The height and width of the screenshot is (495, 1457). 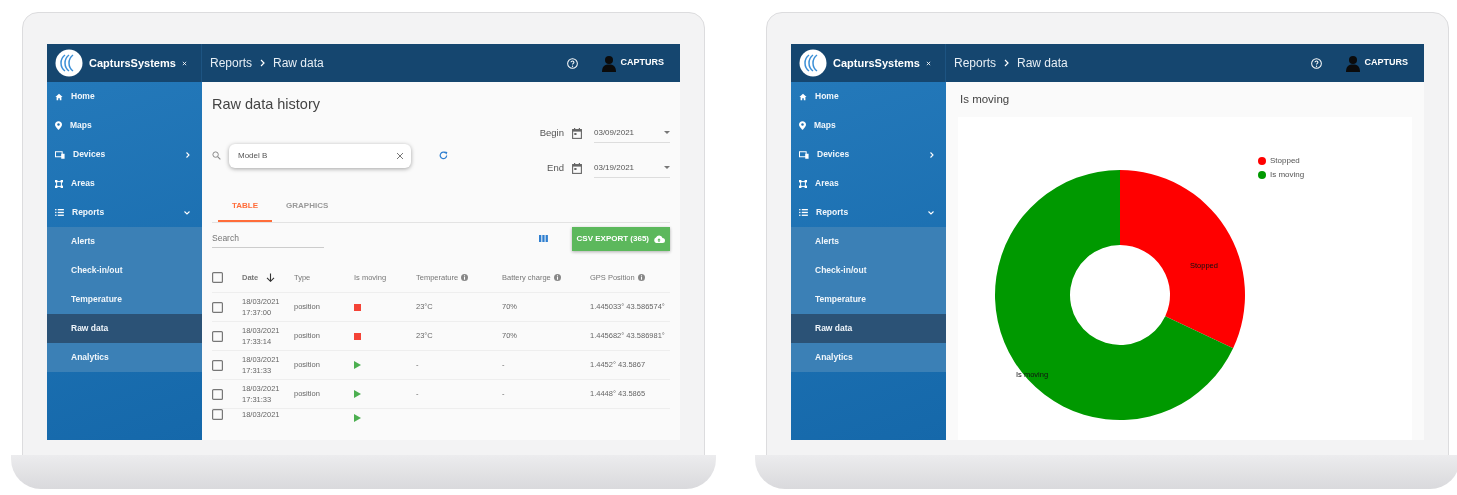 What do you see at coordinates (268, 238) in the screenshot?
I see `table-search-field: Search` at bounding box center [268, 238].